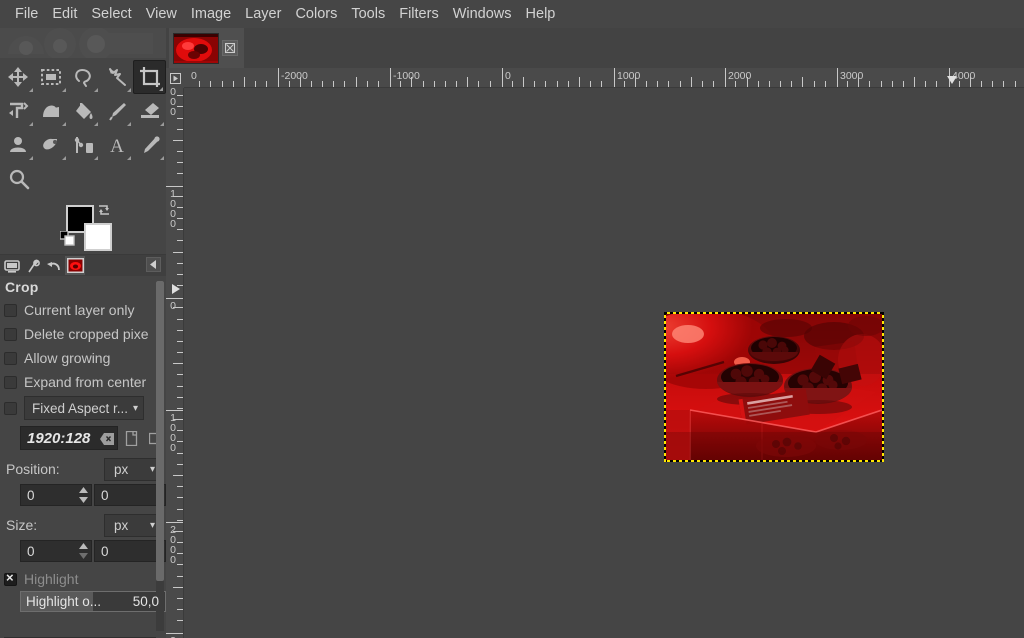  I want to click on size-width-input: 0, so click(56, 551).